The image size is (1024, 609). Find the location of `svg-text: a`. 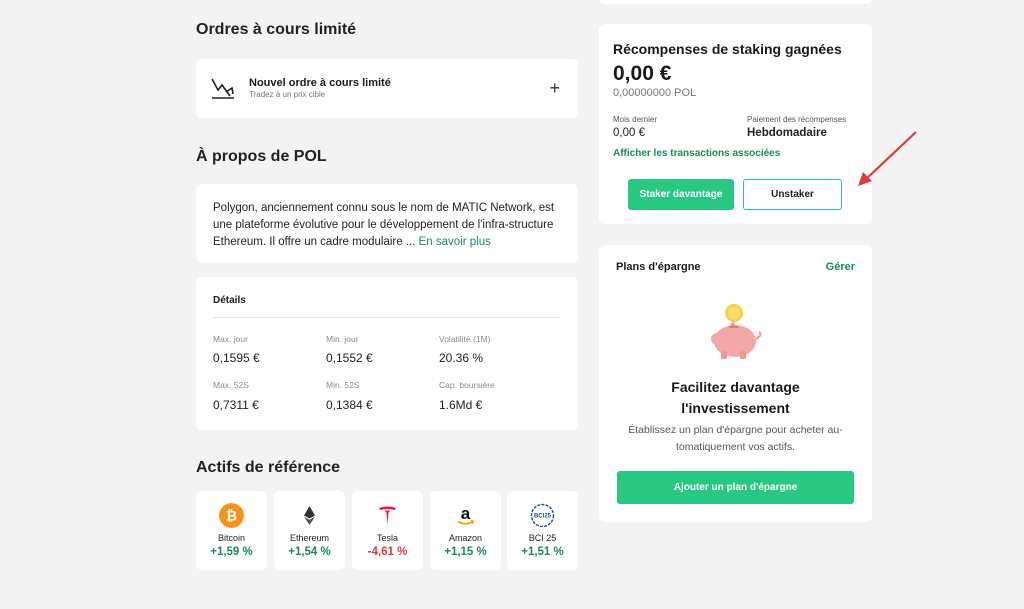

svg-text: a is located at coordinates (466, 513).